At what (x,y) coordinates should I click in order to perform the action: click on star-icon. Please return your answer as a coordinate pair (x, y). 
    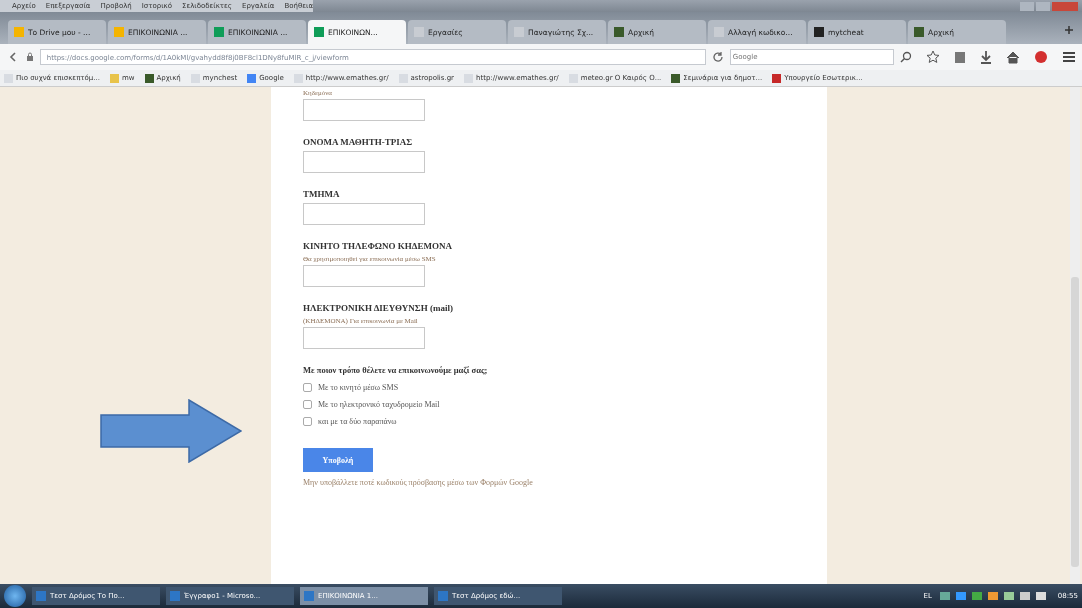
    Looking at the image, I should click on (933, 57).